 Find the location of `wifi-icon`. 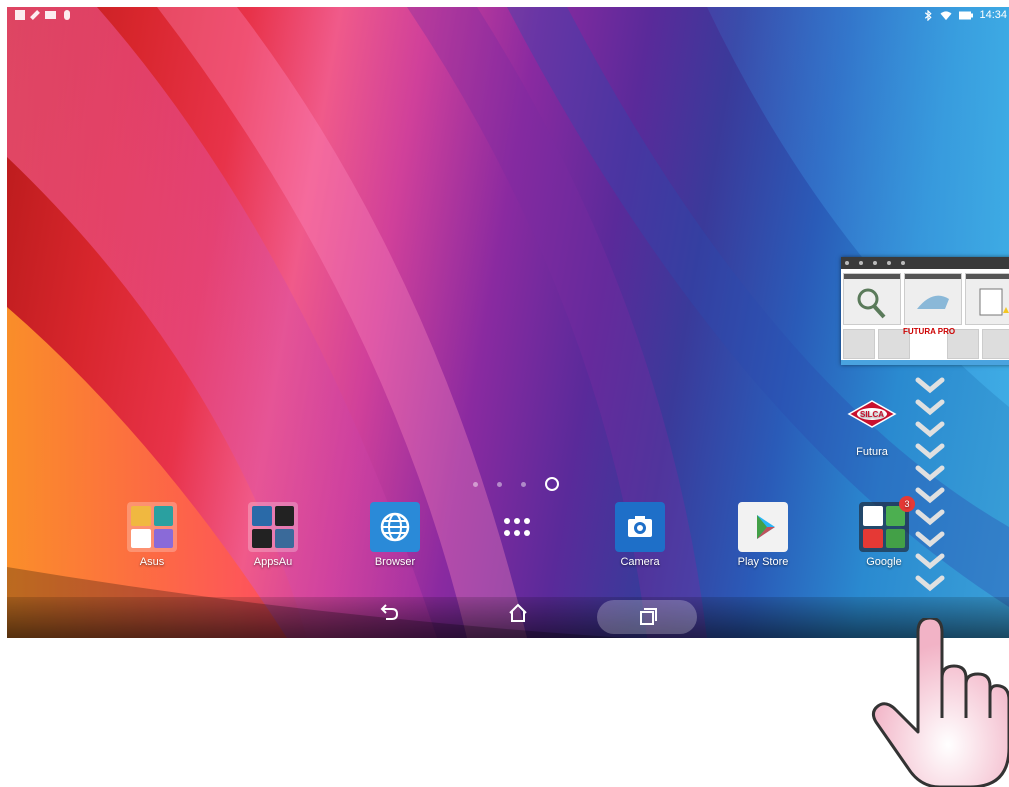

wifi-icon is located at coordinates (946, 15).